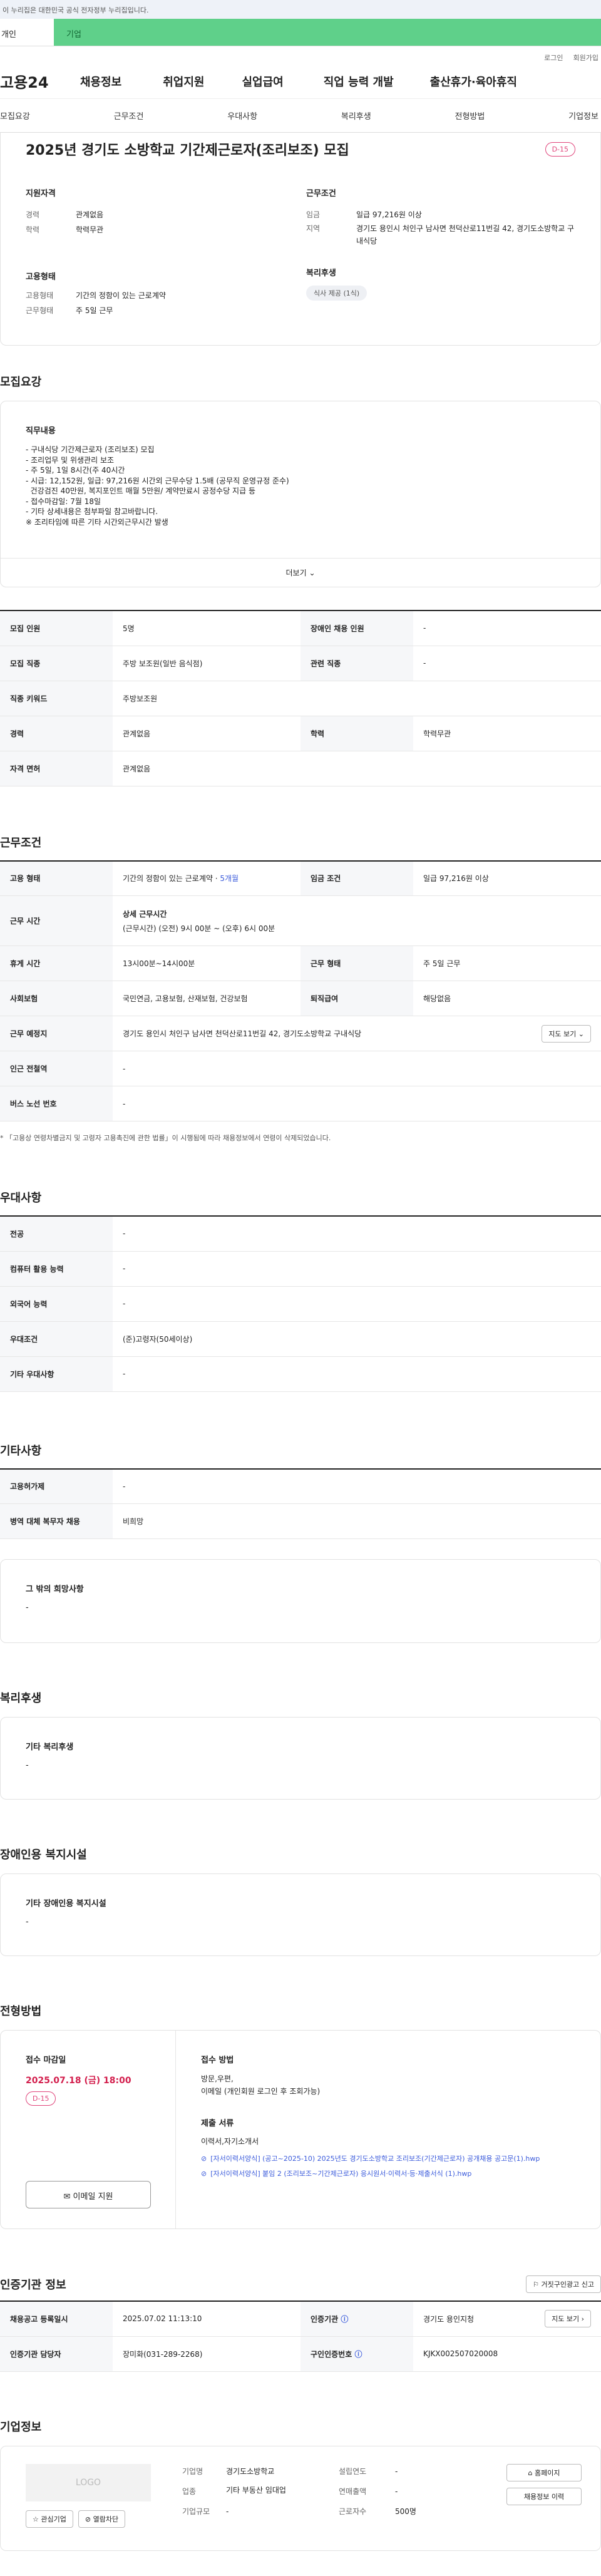 The width and height of the screenshot is (601, 2576). What do you see at coordinates (145, 914) in the screenshot?
I see `hours-title: 상세 근무시간` at bounding box center [145, 914].